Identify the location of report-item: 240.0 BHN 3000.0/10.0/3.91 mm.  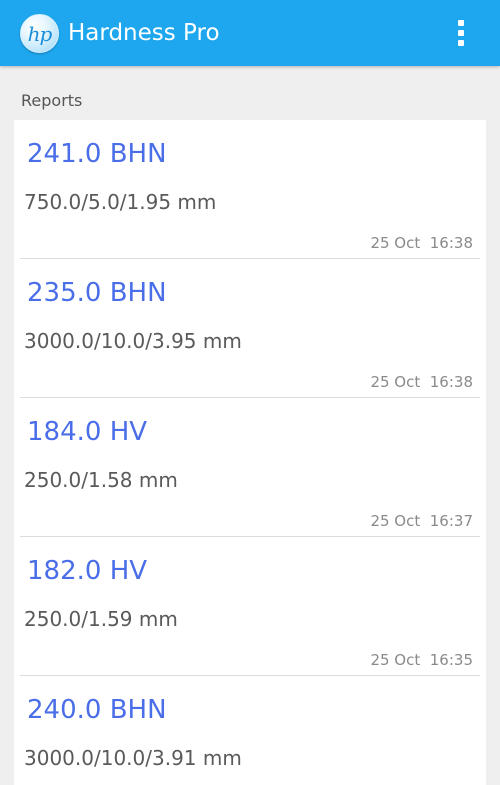
(250, 730).